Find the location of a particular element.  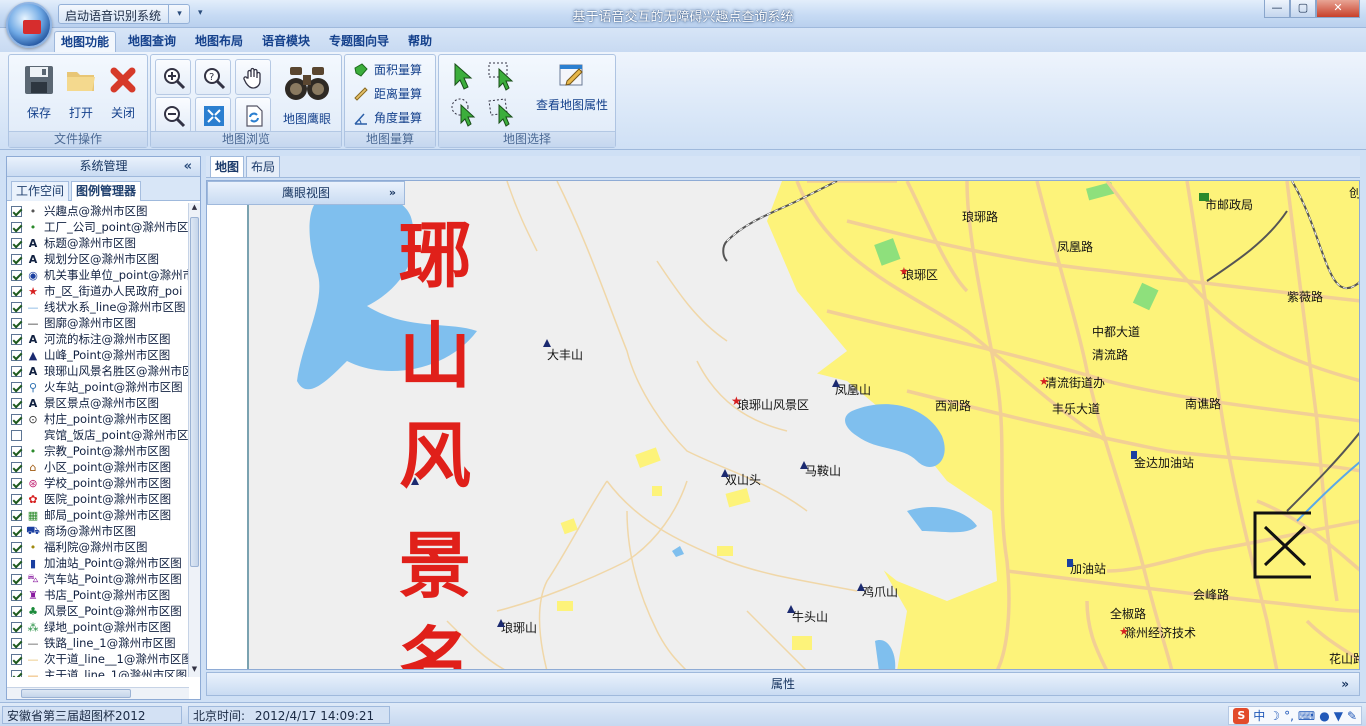

sogou-ime-icon: S is located at coordinates (1241, 715).